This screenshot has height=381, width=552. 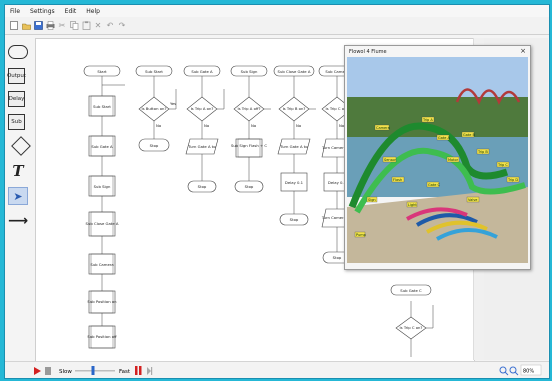 What do you see at coordinates (16, 76) in the screenshot?
I see `palette-output-button: Output` at bounding box center [16, 76].